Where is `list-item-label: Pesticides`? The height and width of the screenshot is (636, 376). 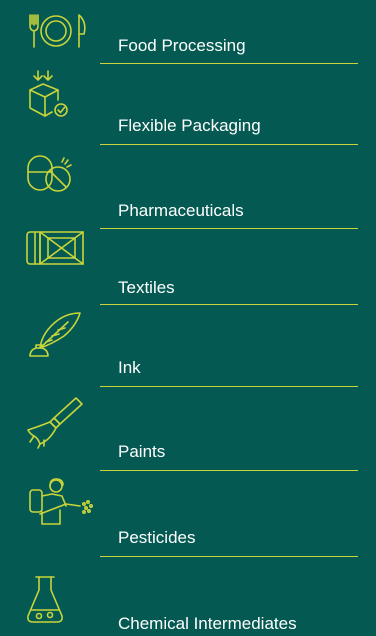
list-item-label: Pesticides is located at coordinates (157, 537).